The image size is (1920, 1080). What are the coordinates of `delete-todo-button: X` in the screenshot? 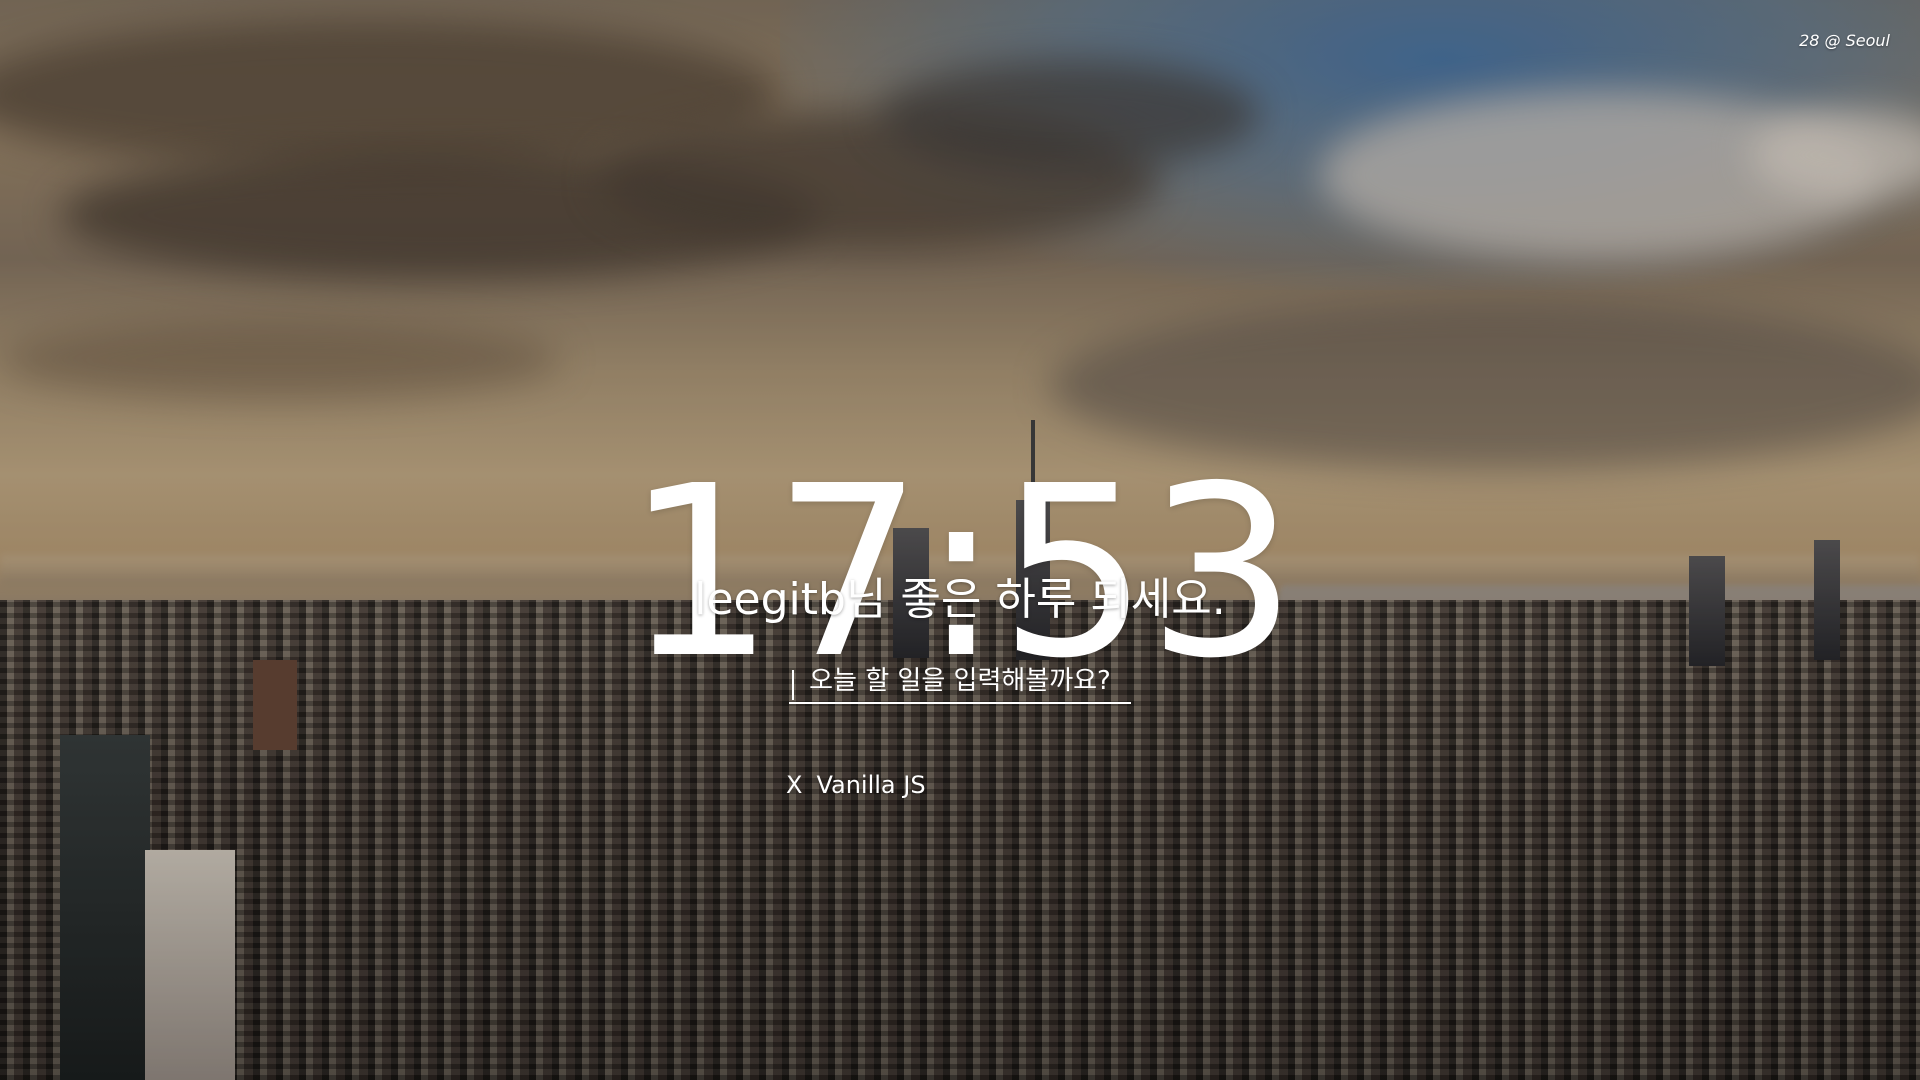 It's located at (801, 785).